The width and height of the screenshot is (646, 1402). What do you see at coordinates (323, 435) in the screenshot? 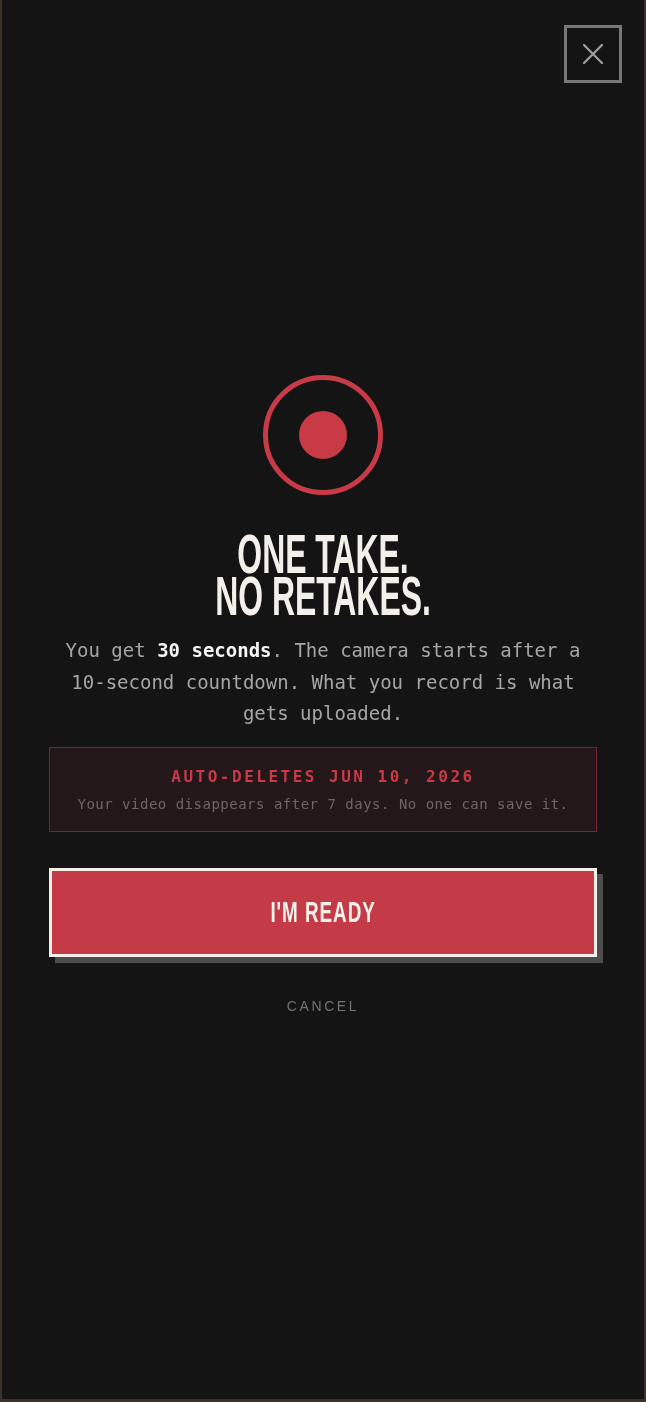
I see `record-icon` at bounding box center [323, 435].